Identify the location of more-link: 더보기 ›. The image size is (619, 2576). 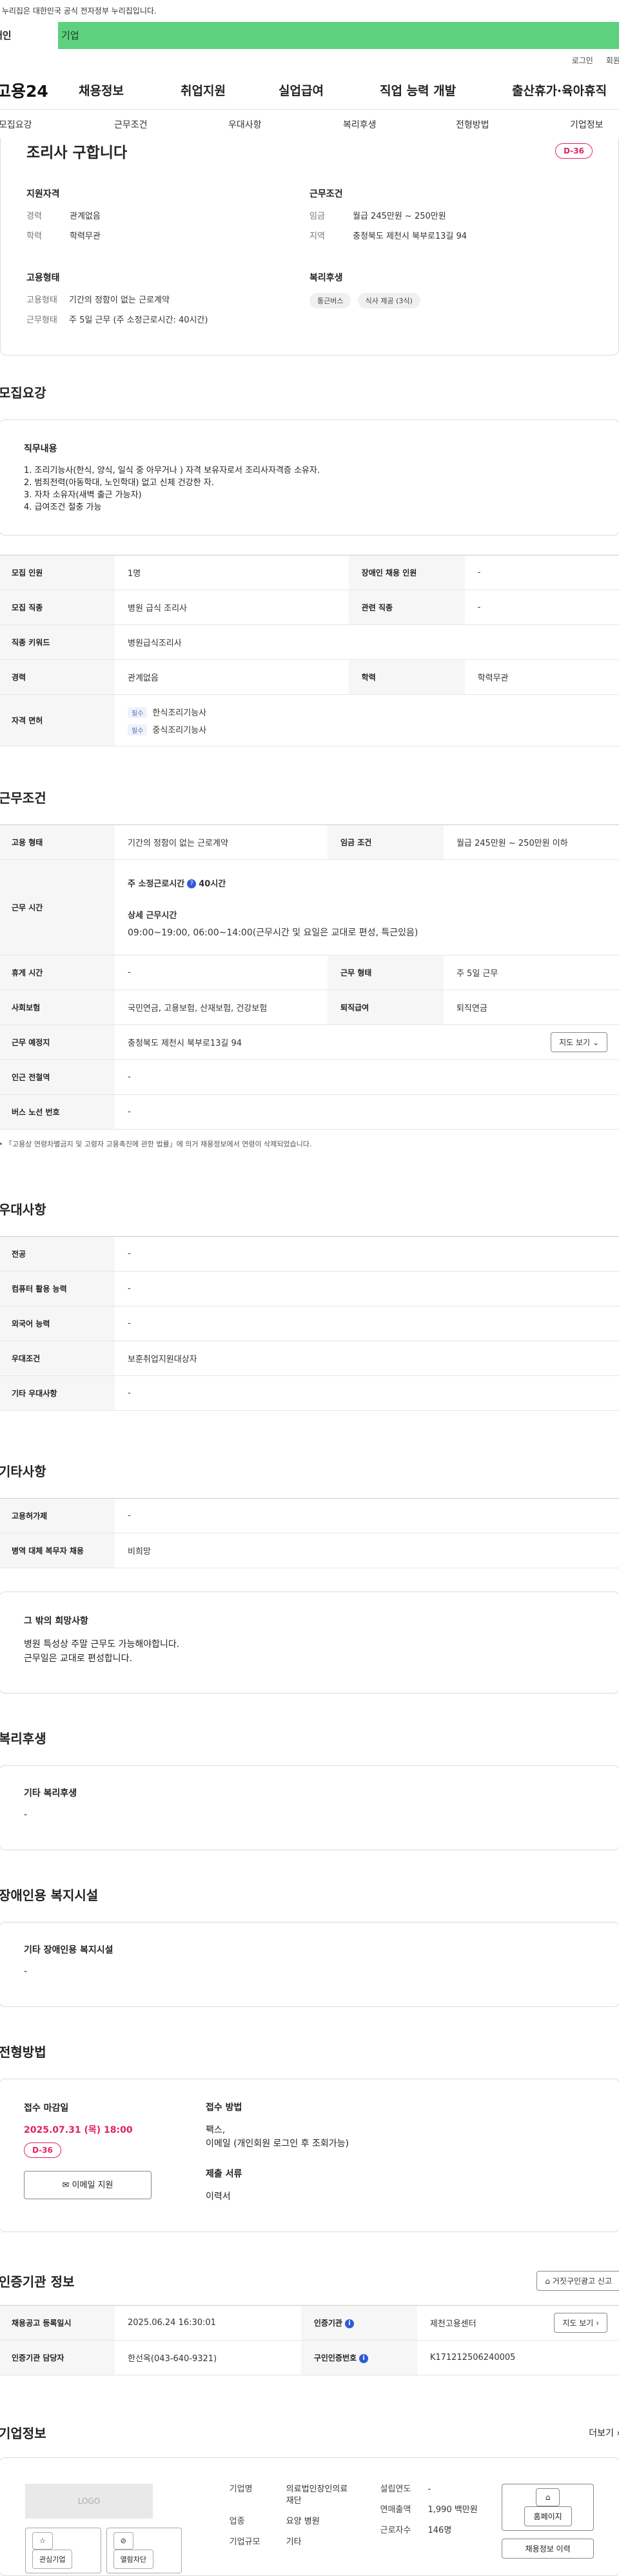
(604, 2432).